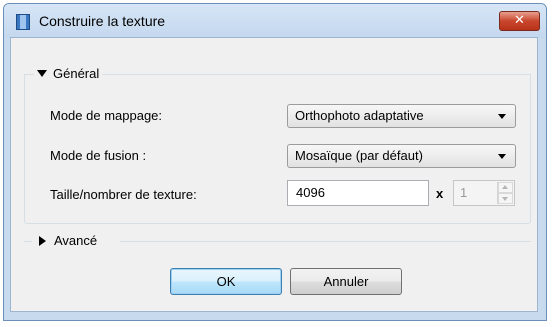 The width and height of the screenshot is (552, 327). I want to click on window-title: Construire la texture, so click(102, 21).